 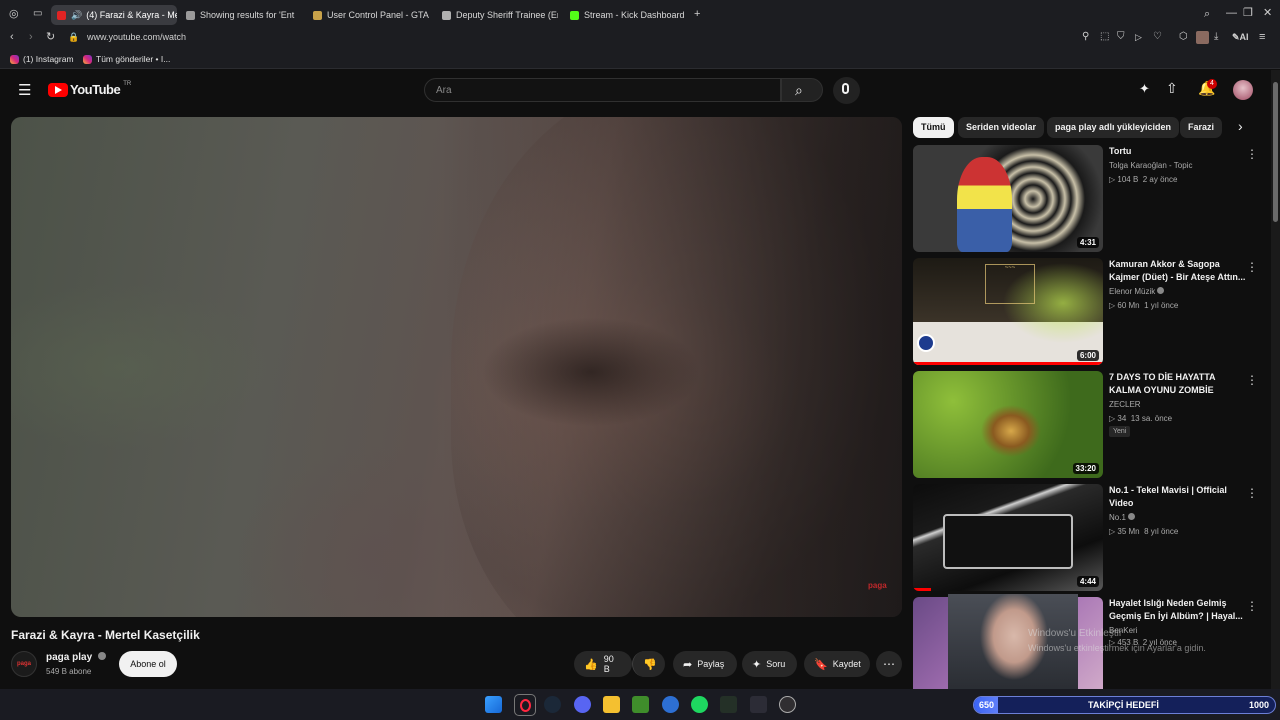 I want to click on tab-deputy-sheriff: Deputy Sheriff Trainee (Ent, so click(x=497, y=15).